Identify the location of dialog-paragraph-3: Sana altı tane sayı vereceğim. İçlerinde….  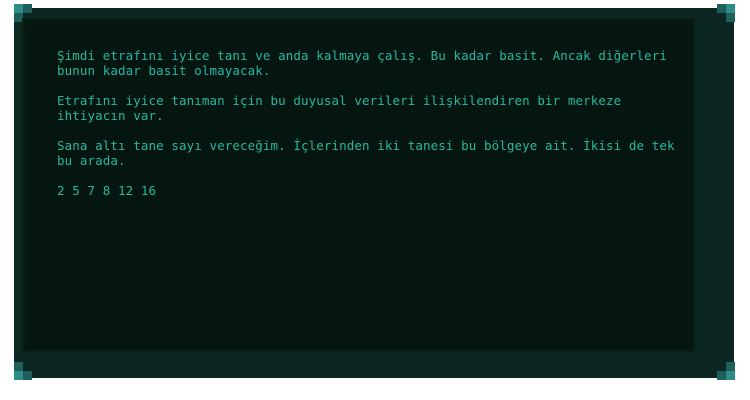
(370, 153).